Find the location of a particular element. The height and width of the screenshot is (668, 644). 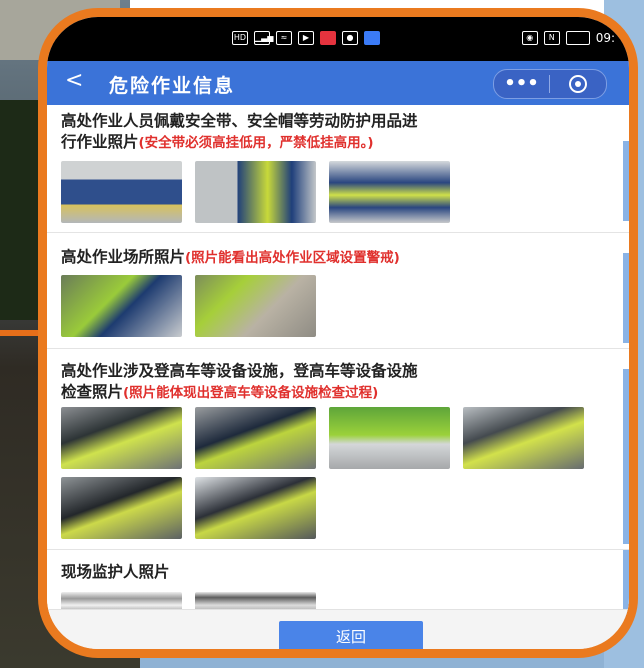

target-circle-icon is located at coordinates (577, 84).